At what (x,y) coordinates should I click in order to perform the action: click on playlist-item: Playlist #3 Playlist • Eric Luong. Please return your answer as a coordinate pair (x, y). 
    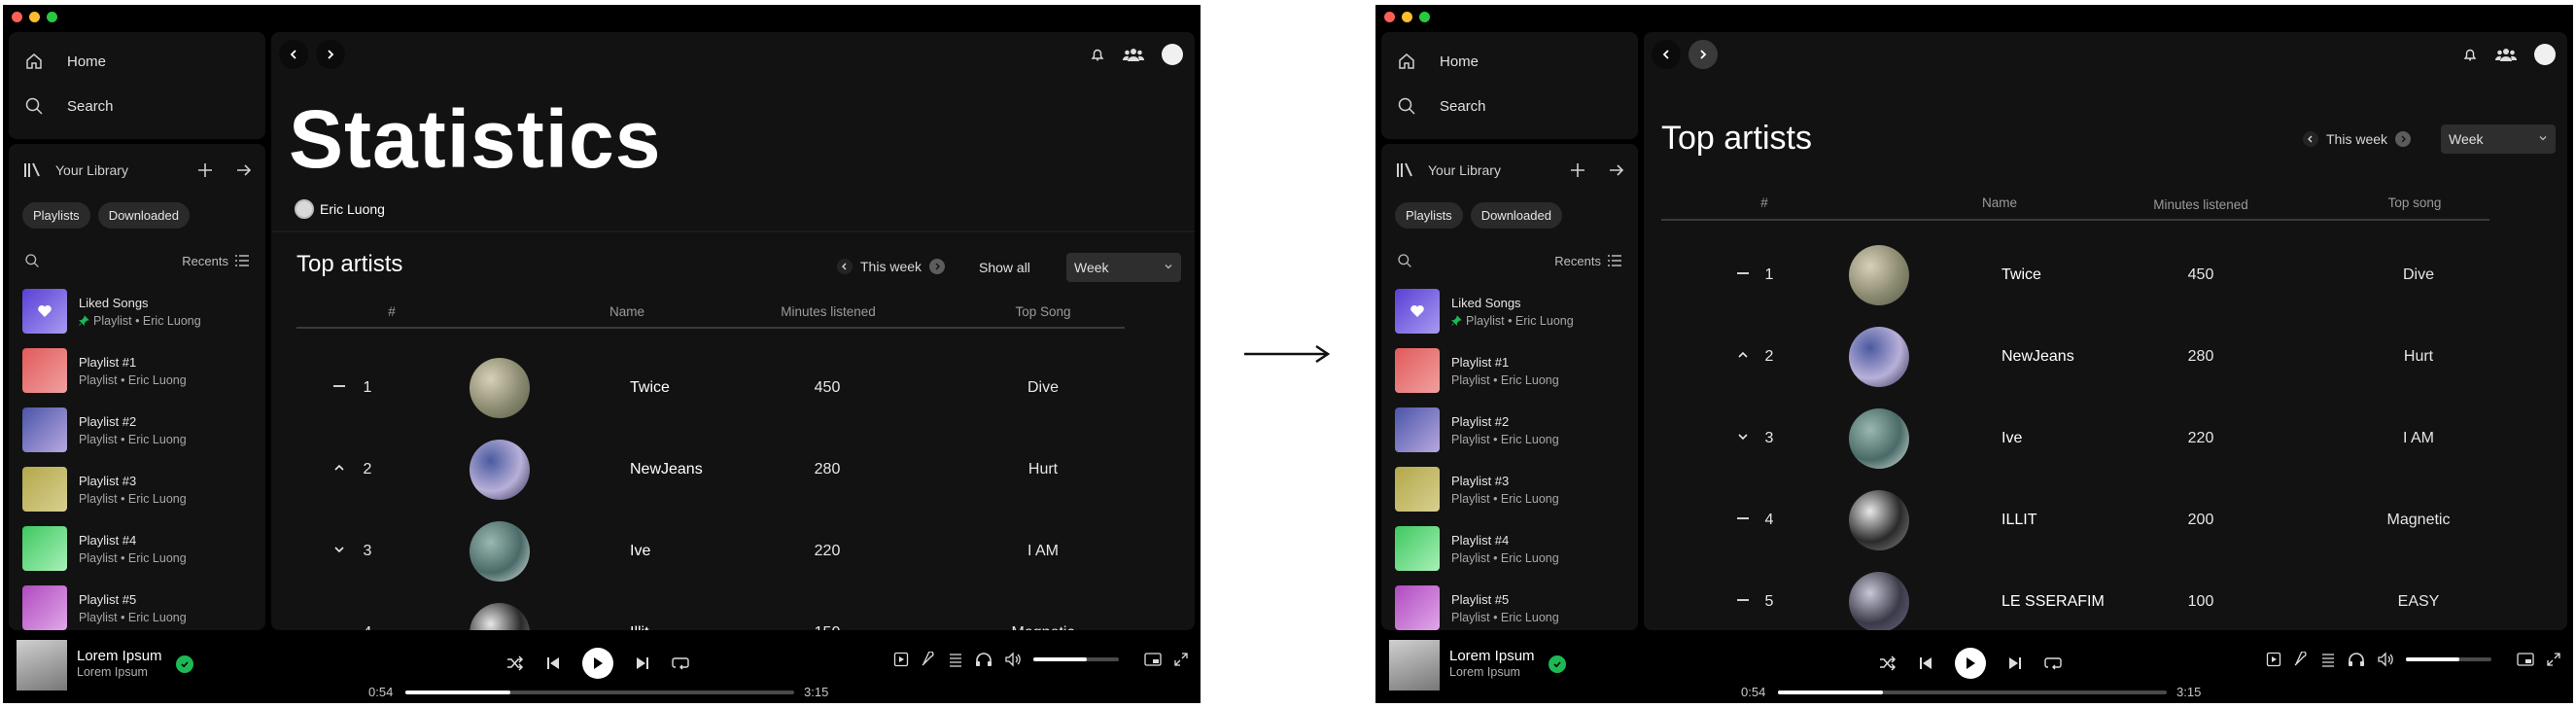
    Looking at the image, I should click on (1511, 489).